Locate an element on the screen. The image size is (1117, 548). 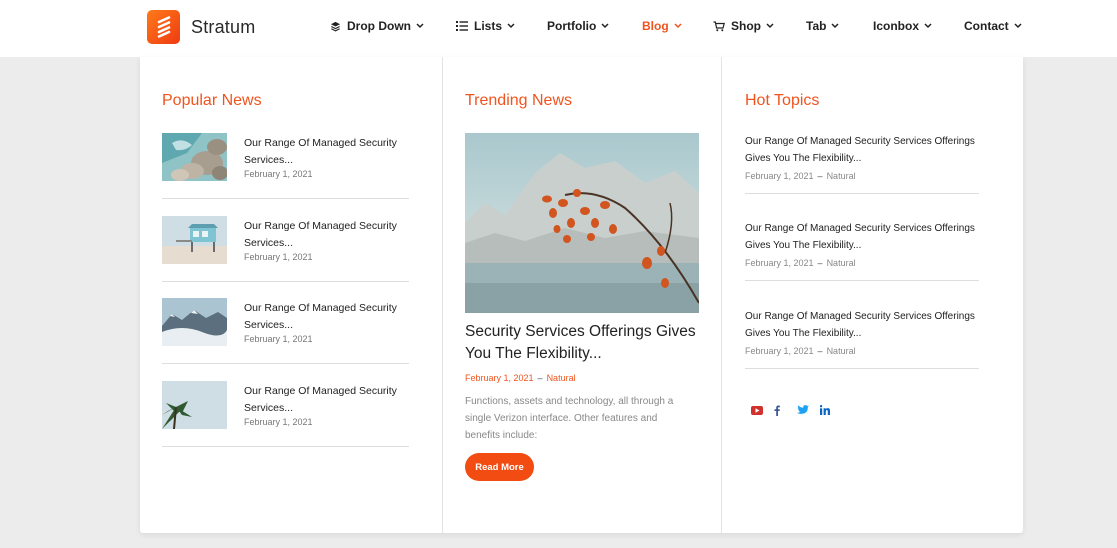
twitter-icon is located at coordinates (808, 410).